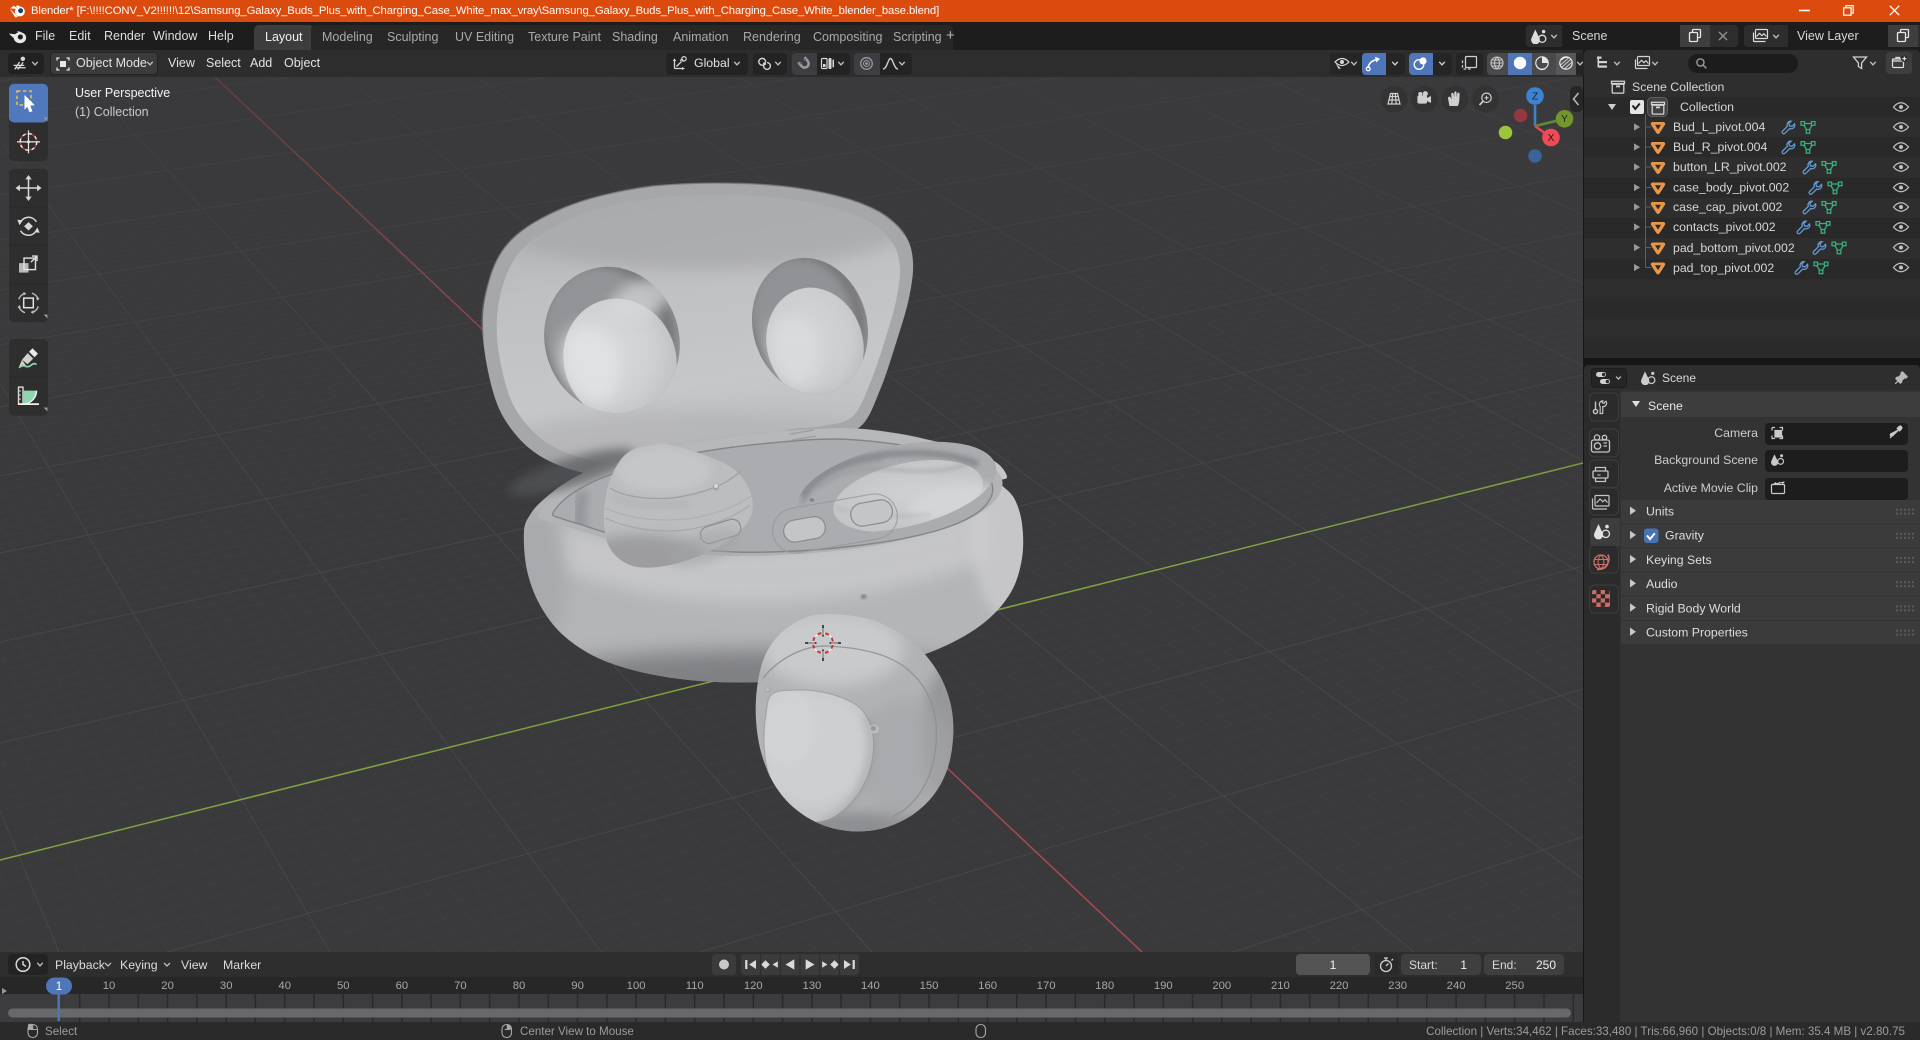  What do you see at coordinates (1728, 207) in the screenshot?
I see `svg-text: case_cap_pivot.002` at bounding box center [1728, 207].